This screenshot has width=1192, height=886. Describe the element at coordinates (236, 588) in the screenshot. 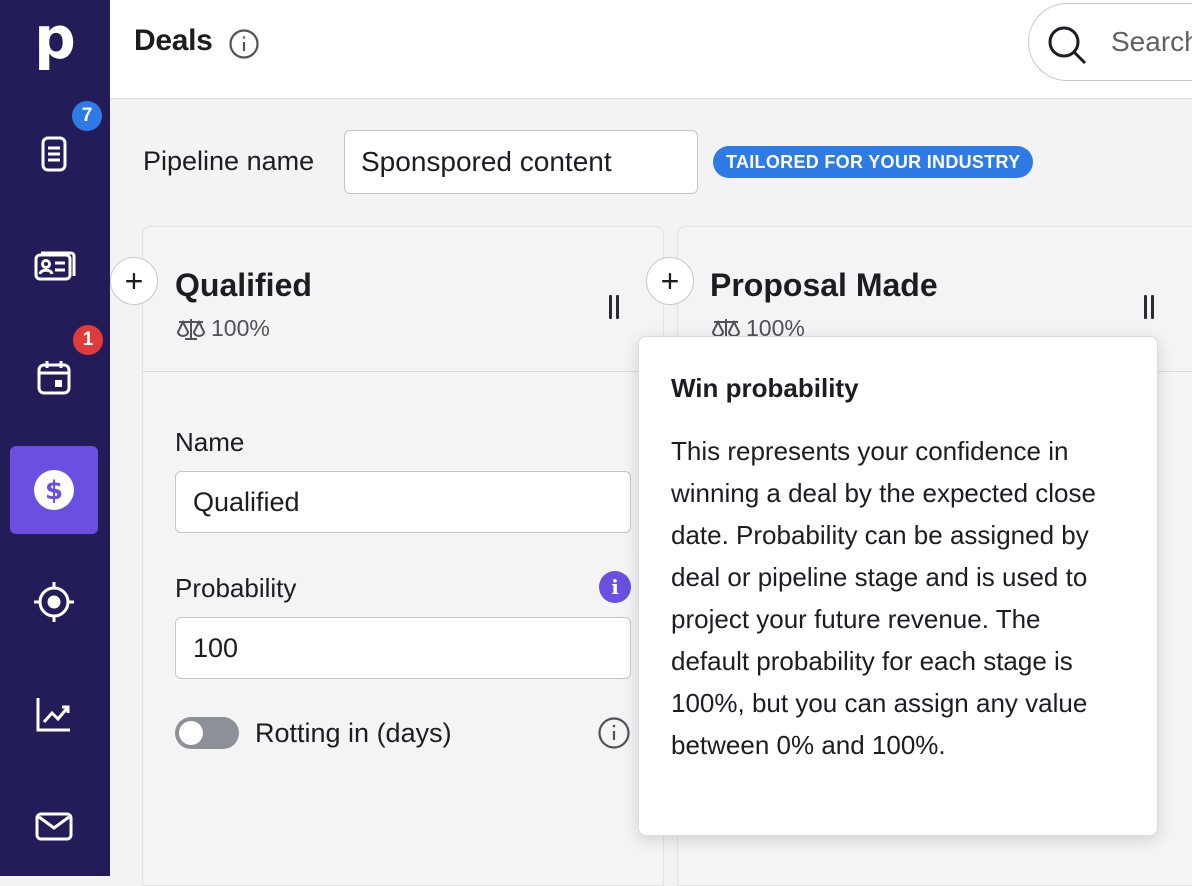

I see `probability-label: Probability` at that location.